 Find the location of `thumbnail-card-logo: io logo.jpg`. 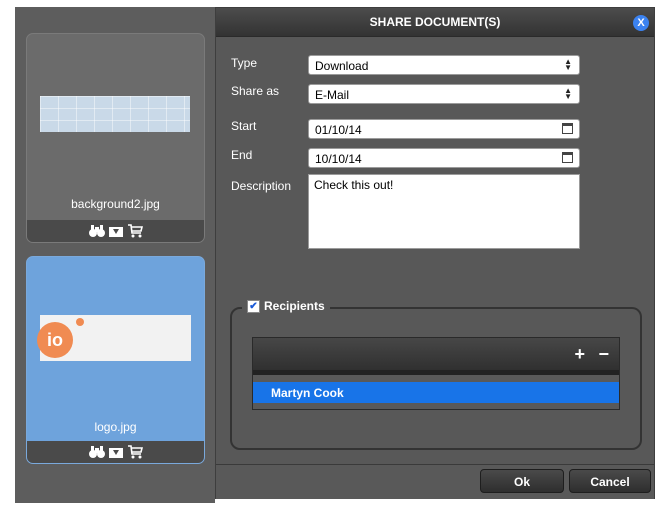

thumbnail-card-logo: io logo.jpg is located at coordinates (115, 360).